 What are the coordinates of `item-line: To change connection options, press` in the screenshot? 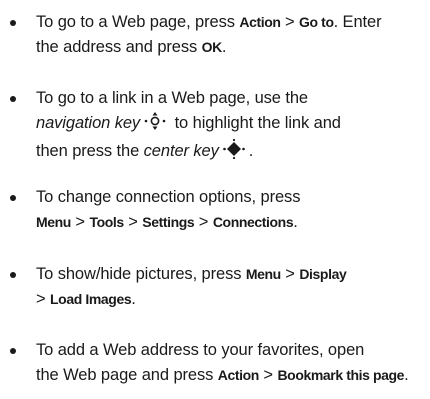 It's located at (168, 197).